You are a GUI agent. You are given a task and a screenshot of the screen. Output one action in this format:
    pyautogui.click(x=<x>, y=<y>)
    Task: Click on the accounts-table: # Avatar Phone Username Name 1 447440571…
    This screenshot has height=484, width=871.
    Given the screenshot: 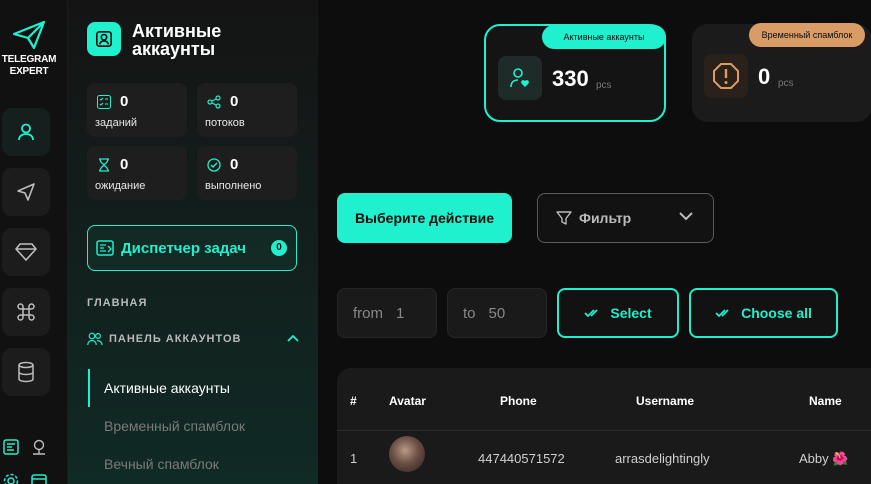 What is the action you would take?
    pyautogui.click(x=604, y=426)
    